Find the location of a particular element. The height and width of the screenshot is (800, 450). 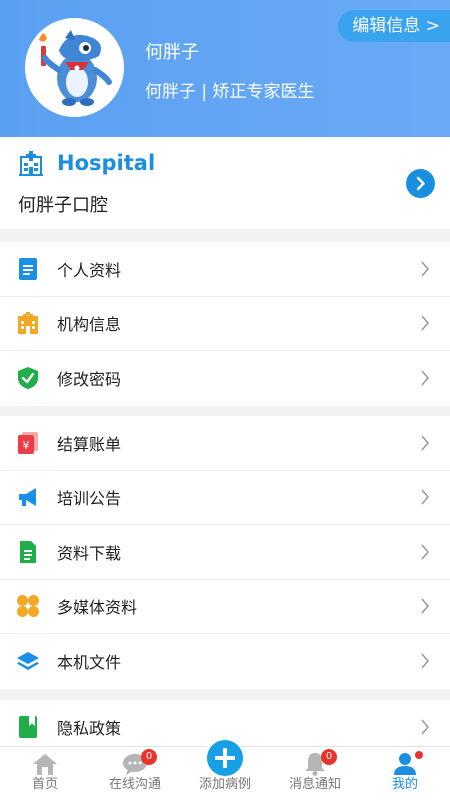

menu-item-multimedia: 多媒体资料 is located at coordinates (225, 607).